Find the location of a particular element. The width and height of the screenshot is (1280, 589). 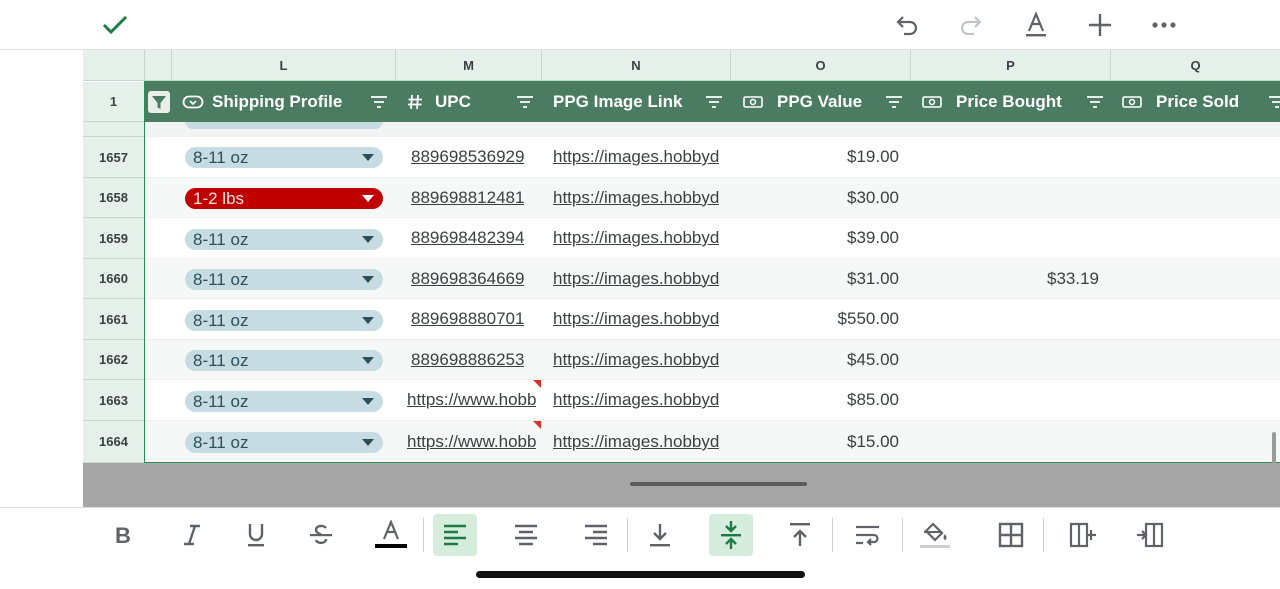

row-header: 1664 is located at coordinates (114, 442).